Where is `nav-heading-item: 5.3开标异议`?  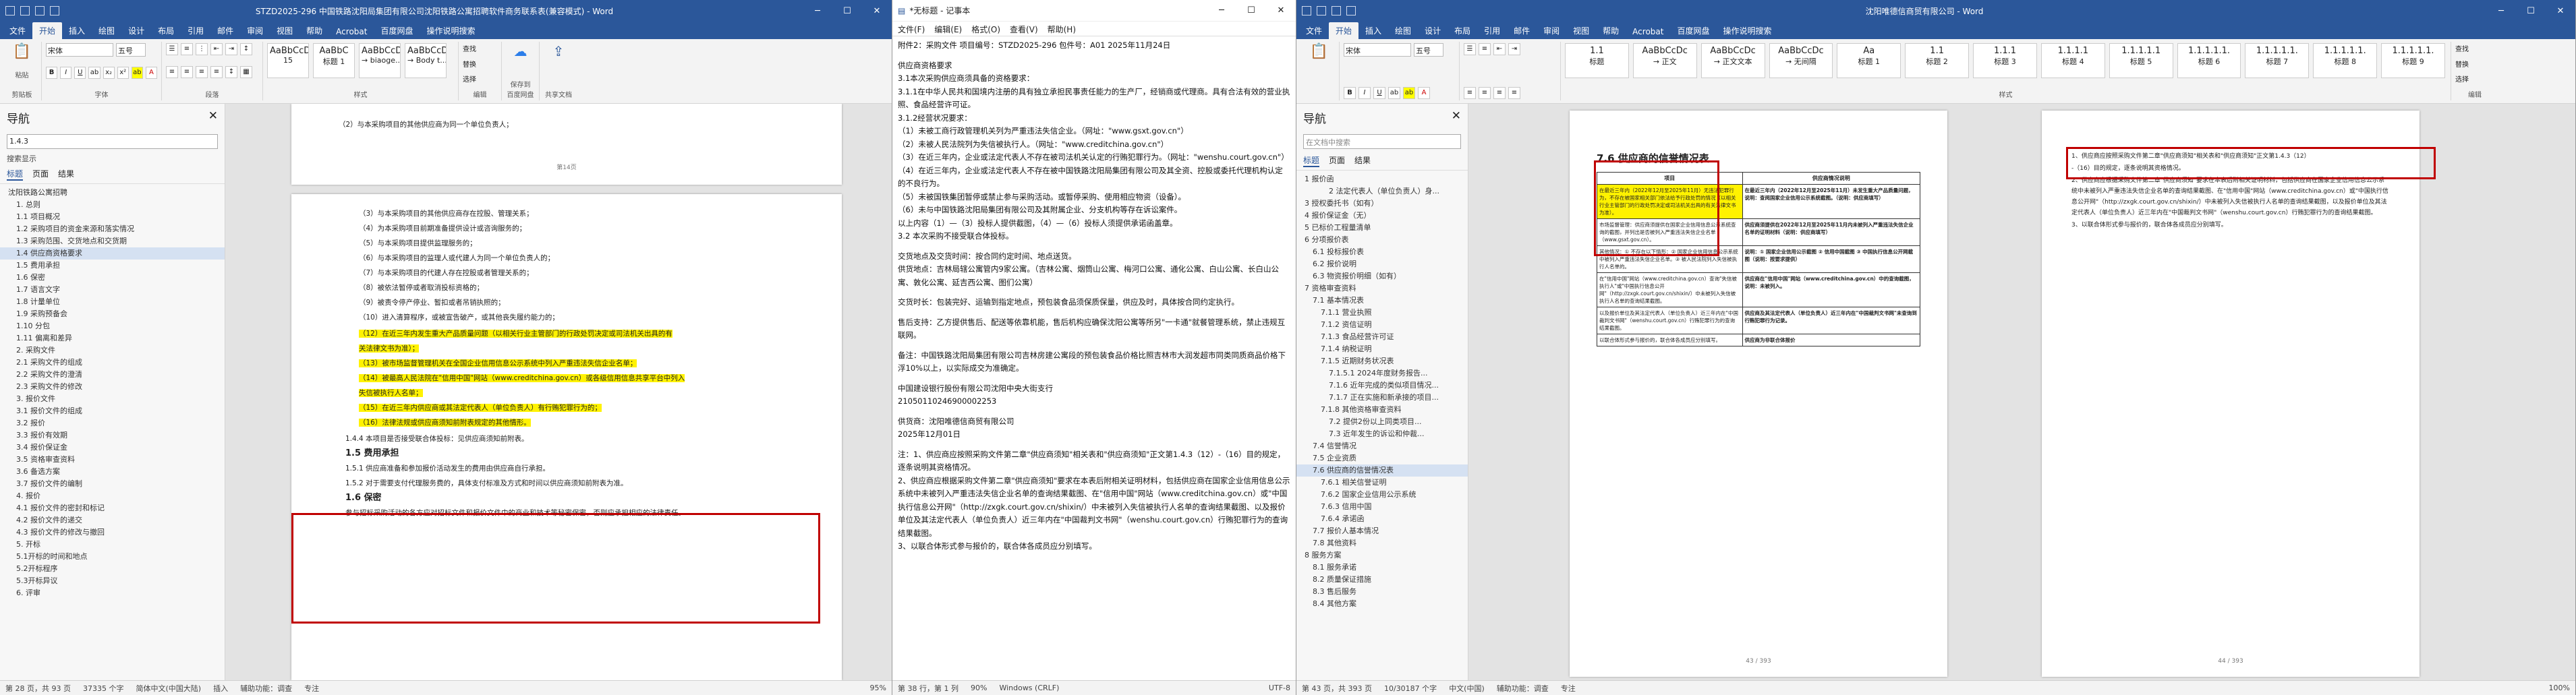 nav-heading-item: 5.3开标异议 is located at coordinates (112, 581).